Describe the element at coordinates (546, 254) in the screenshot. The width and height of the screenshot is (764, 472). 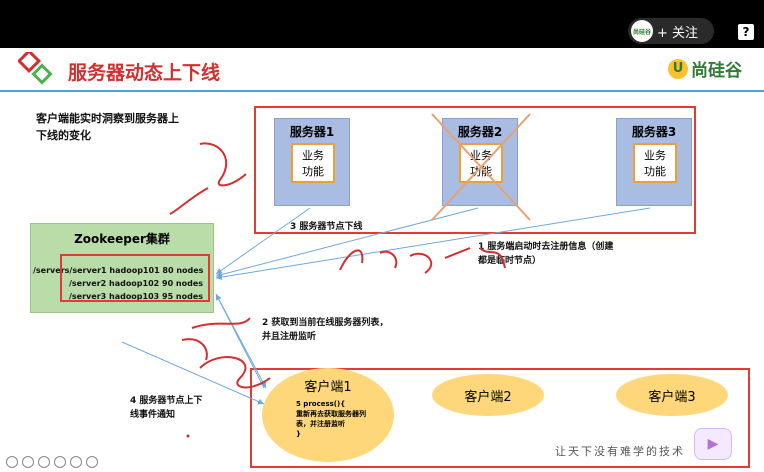
I see `note-register: 1 服务端启动时去注册信息（创建都是临时节点）` at that location.